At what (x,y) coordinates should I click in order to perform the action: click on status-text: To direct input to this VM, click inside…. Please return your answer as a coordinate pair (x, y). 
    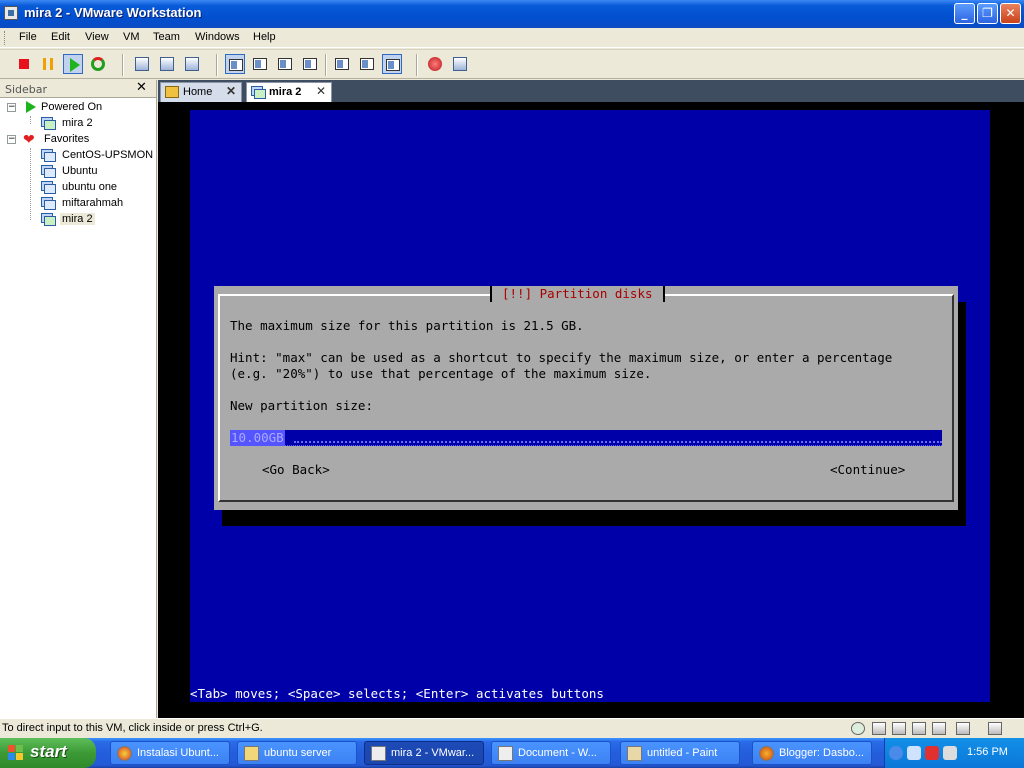
    Looking at the image, I should click on (132, 728).